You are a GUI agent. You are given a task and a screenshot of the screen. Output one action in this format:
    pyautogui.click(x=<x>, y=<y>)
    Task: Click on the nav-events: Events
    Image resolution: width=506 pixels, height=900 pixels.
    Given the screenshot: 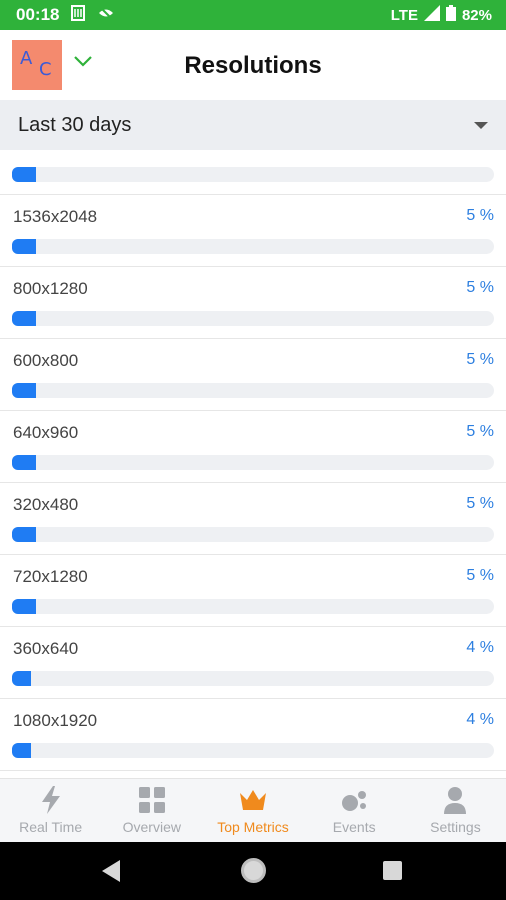 What is the action you would take?
    pyautogui.click(x=354, y=810)
    